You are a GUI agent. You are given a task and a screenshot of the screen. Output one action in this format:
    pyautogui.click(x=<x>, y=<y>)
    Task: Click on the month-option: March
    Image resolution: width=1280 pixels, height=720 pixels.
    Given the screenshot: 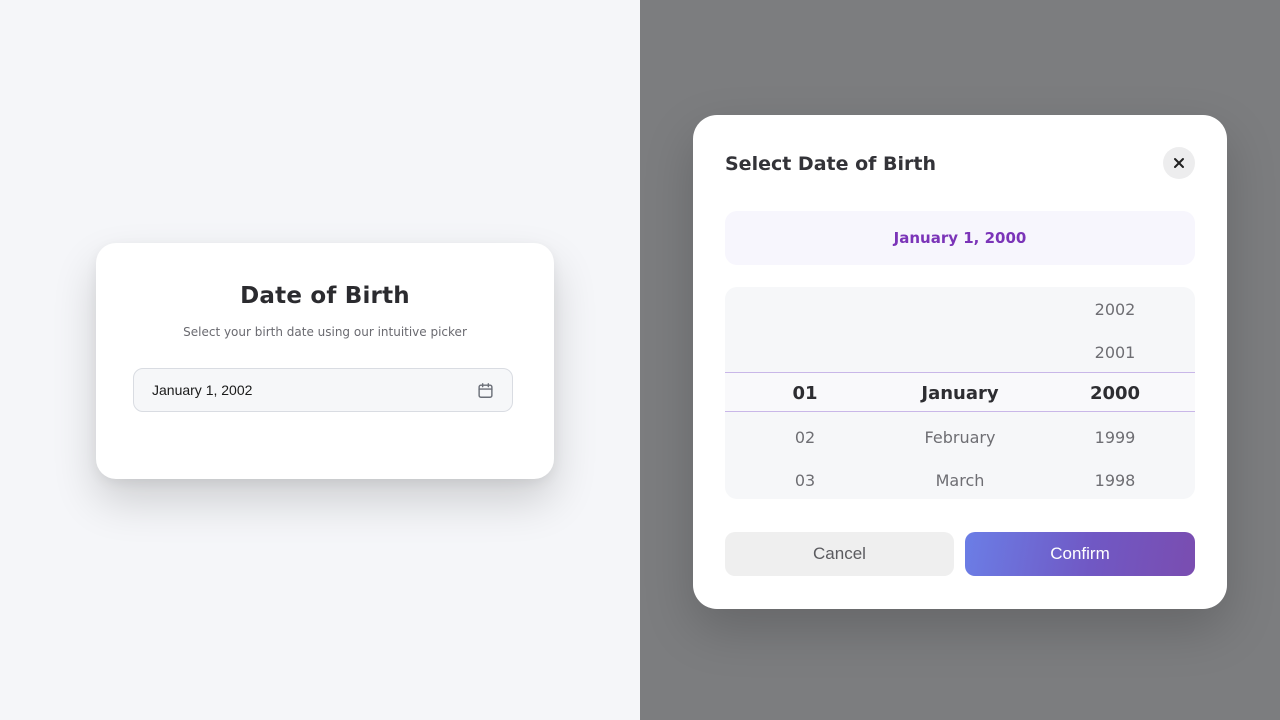 What is the action you would take?
    pyautogui.click(x=960, y=479)
    